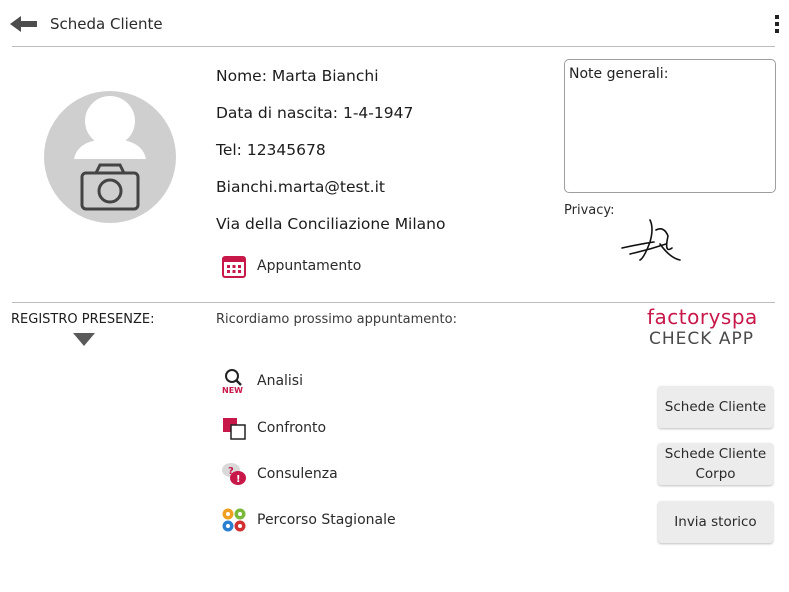  What do you see at coordinates (315, 113) in the screenshot?
I see `client-birthdate: Data di nascita: 1-4-1947` at bounding box center [315, 113].